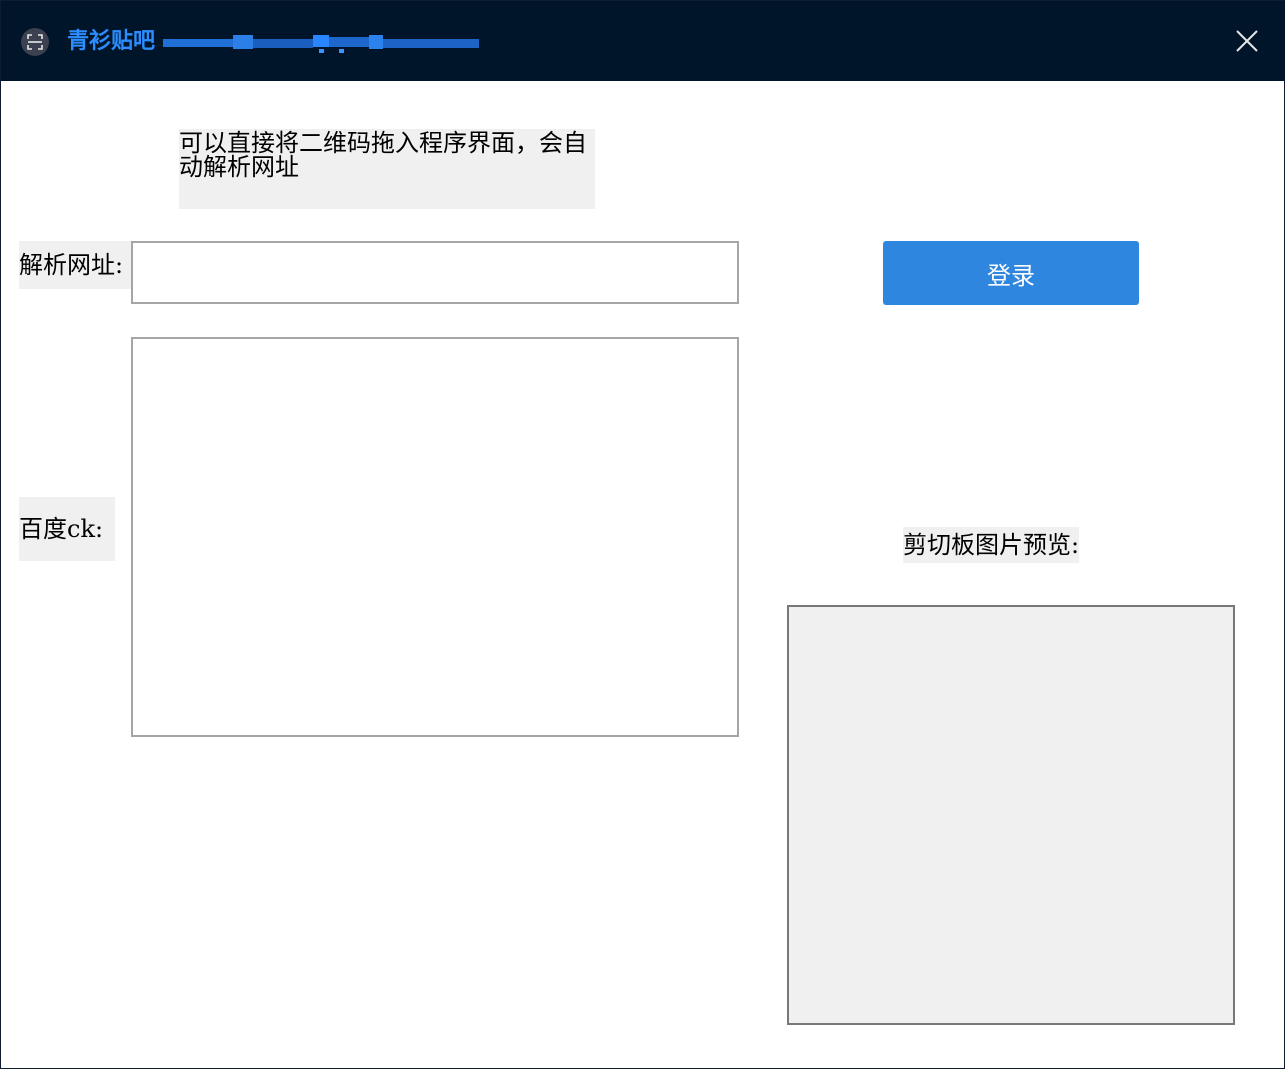  What do you see at coordinates (111, 41) in the screenshot?
I see `window-title: 青衫贴吧` at bounding box center [111, 41].